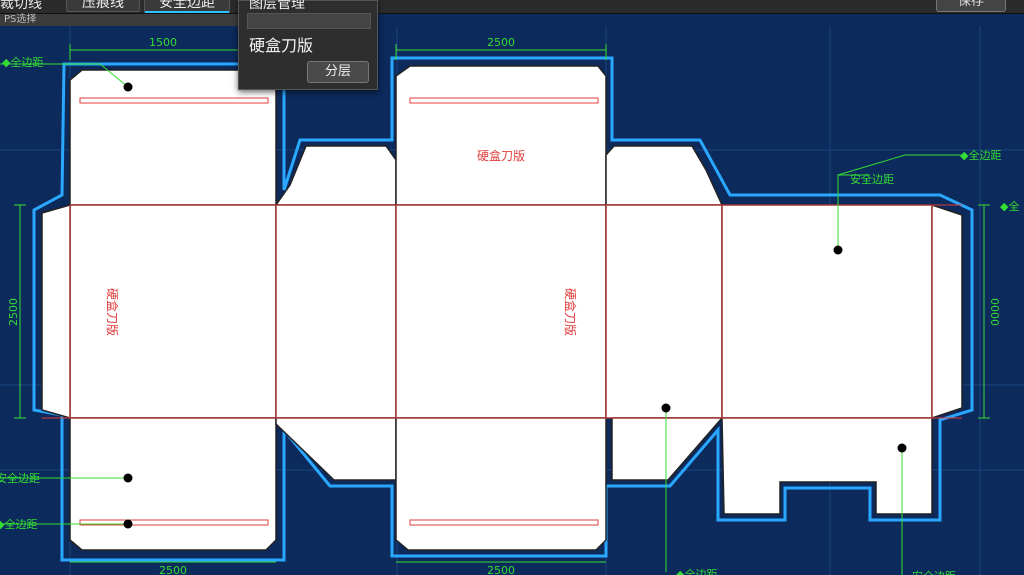 The height and width of the screenshot is (575, 1024). I want to click on tab-cut-line: 裁切线, so click(21, 6).